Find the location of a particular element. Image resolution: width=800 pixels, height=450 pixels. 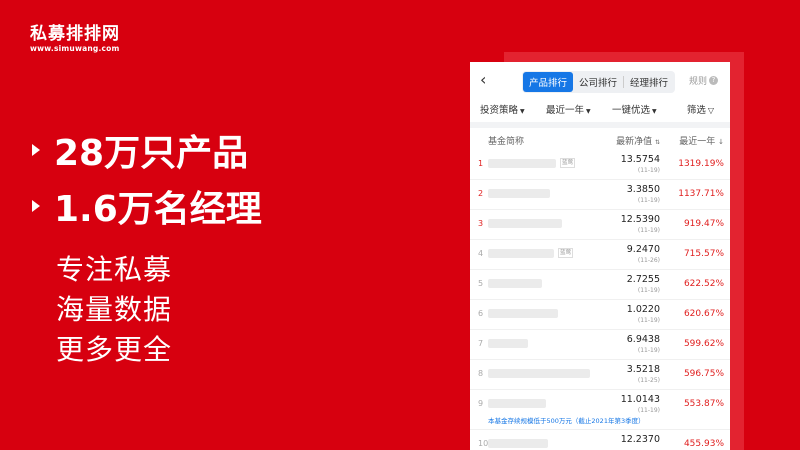

rules-link: 规则 ? is located at coordinates (703, 80).